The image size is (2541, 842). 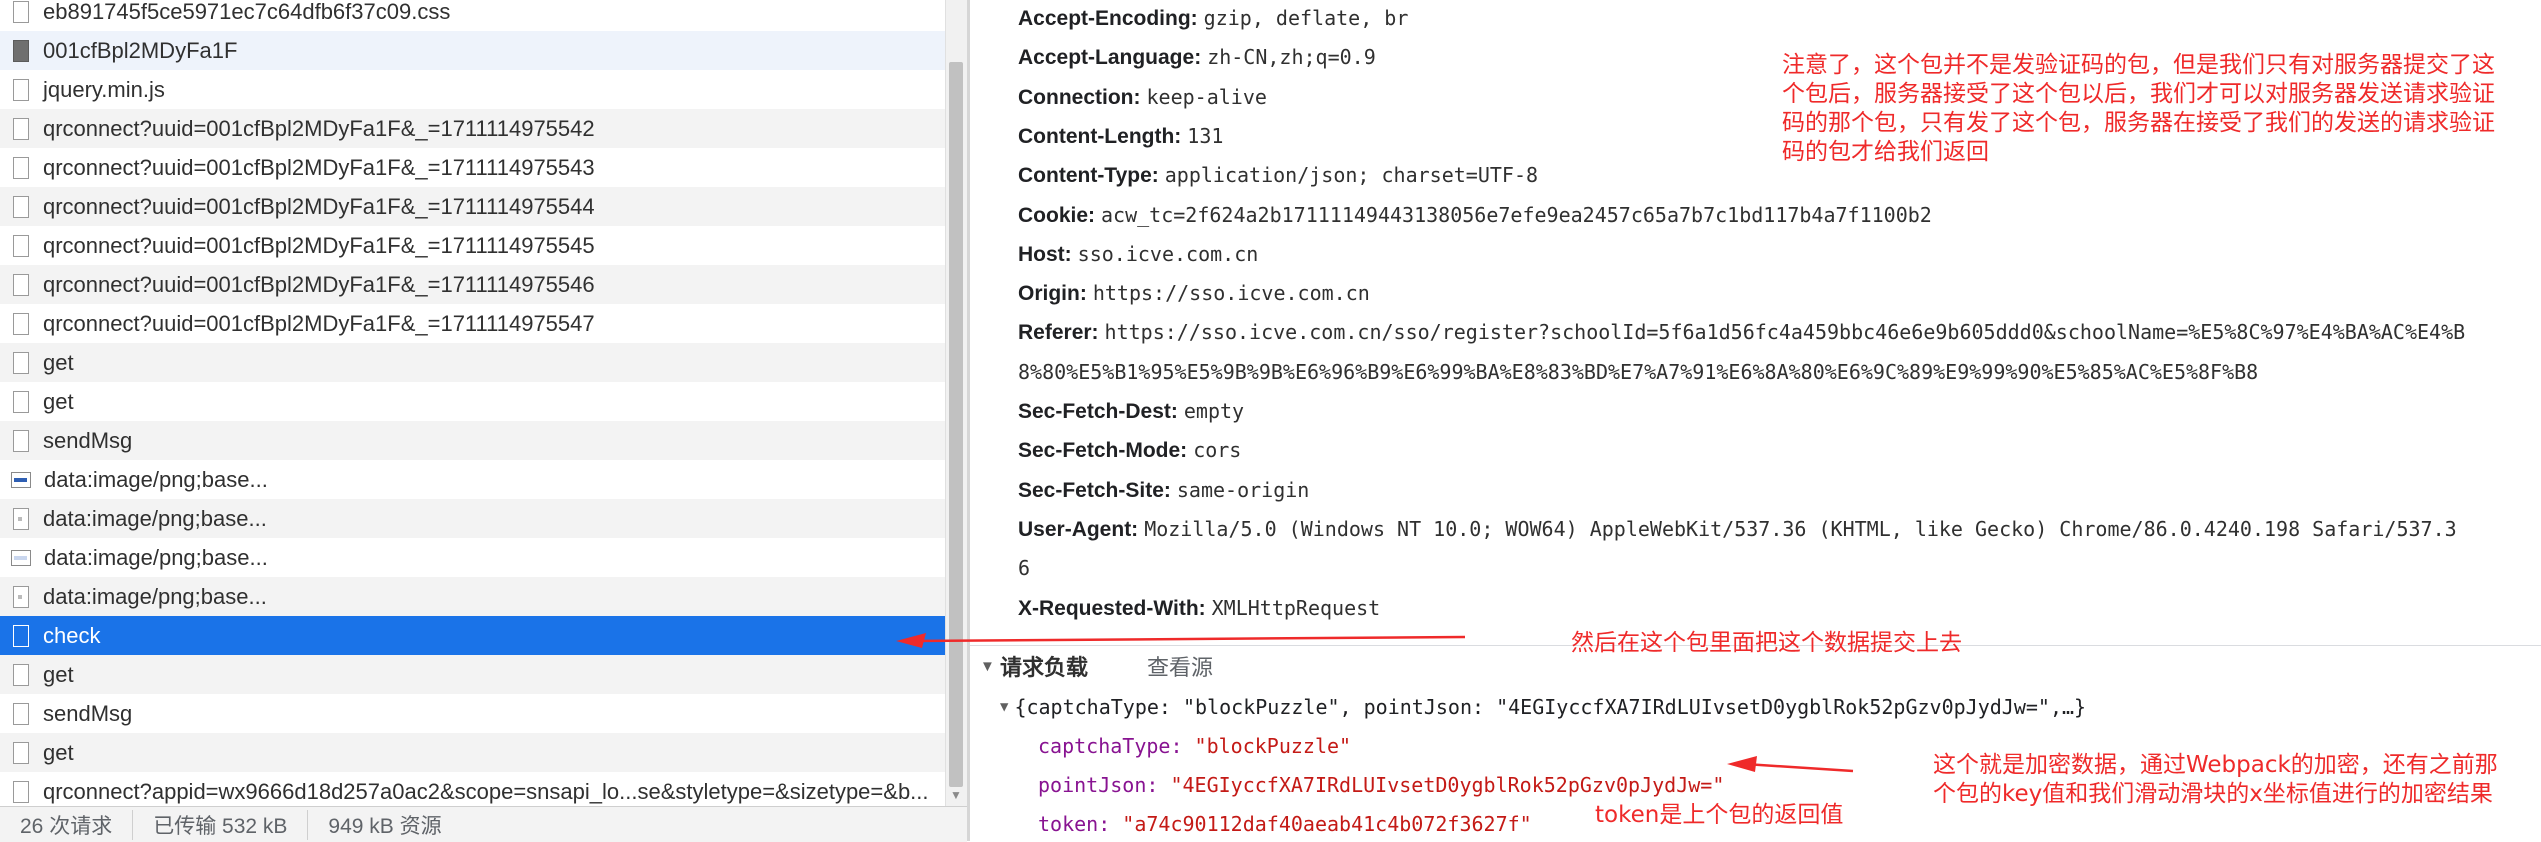 What do you see at coordinates (1058, 333) in the screenshot?
I see `header-name: Referer:` at bounding box center [1058, 333].